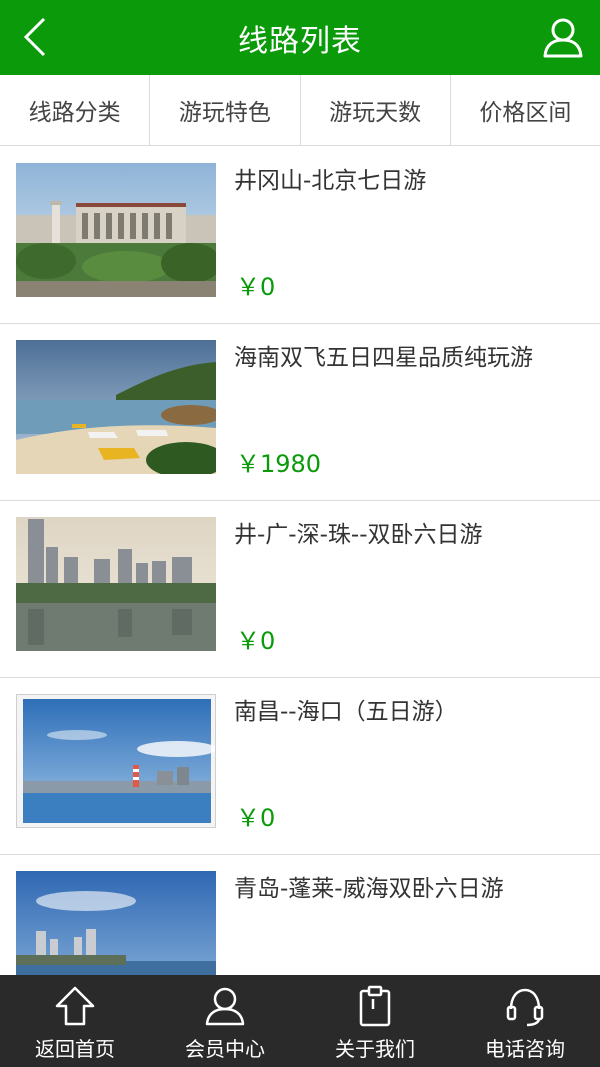 This screenshot has height=1067, width=600. I want to click on route-title: 海南双飞五日四星品质纯玩游, so click(383, 358).